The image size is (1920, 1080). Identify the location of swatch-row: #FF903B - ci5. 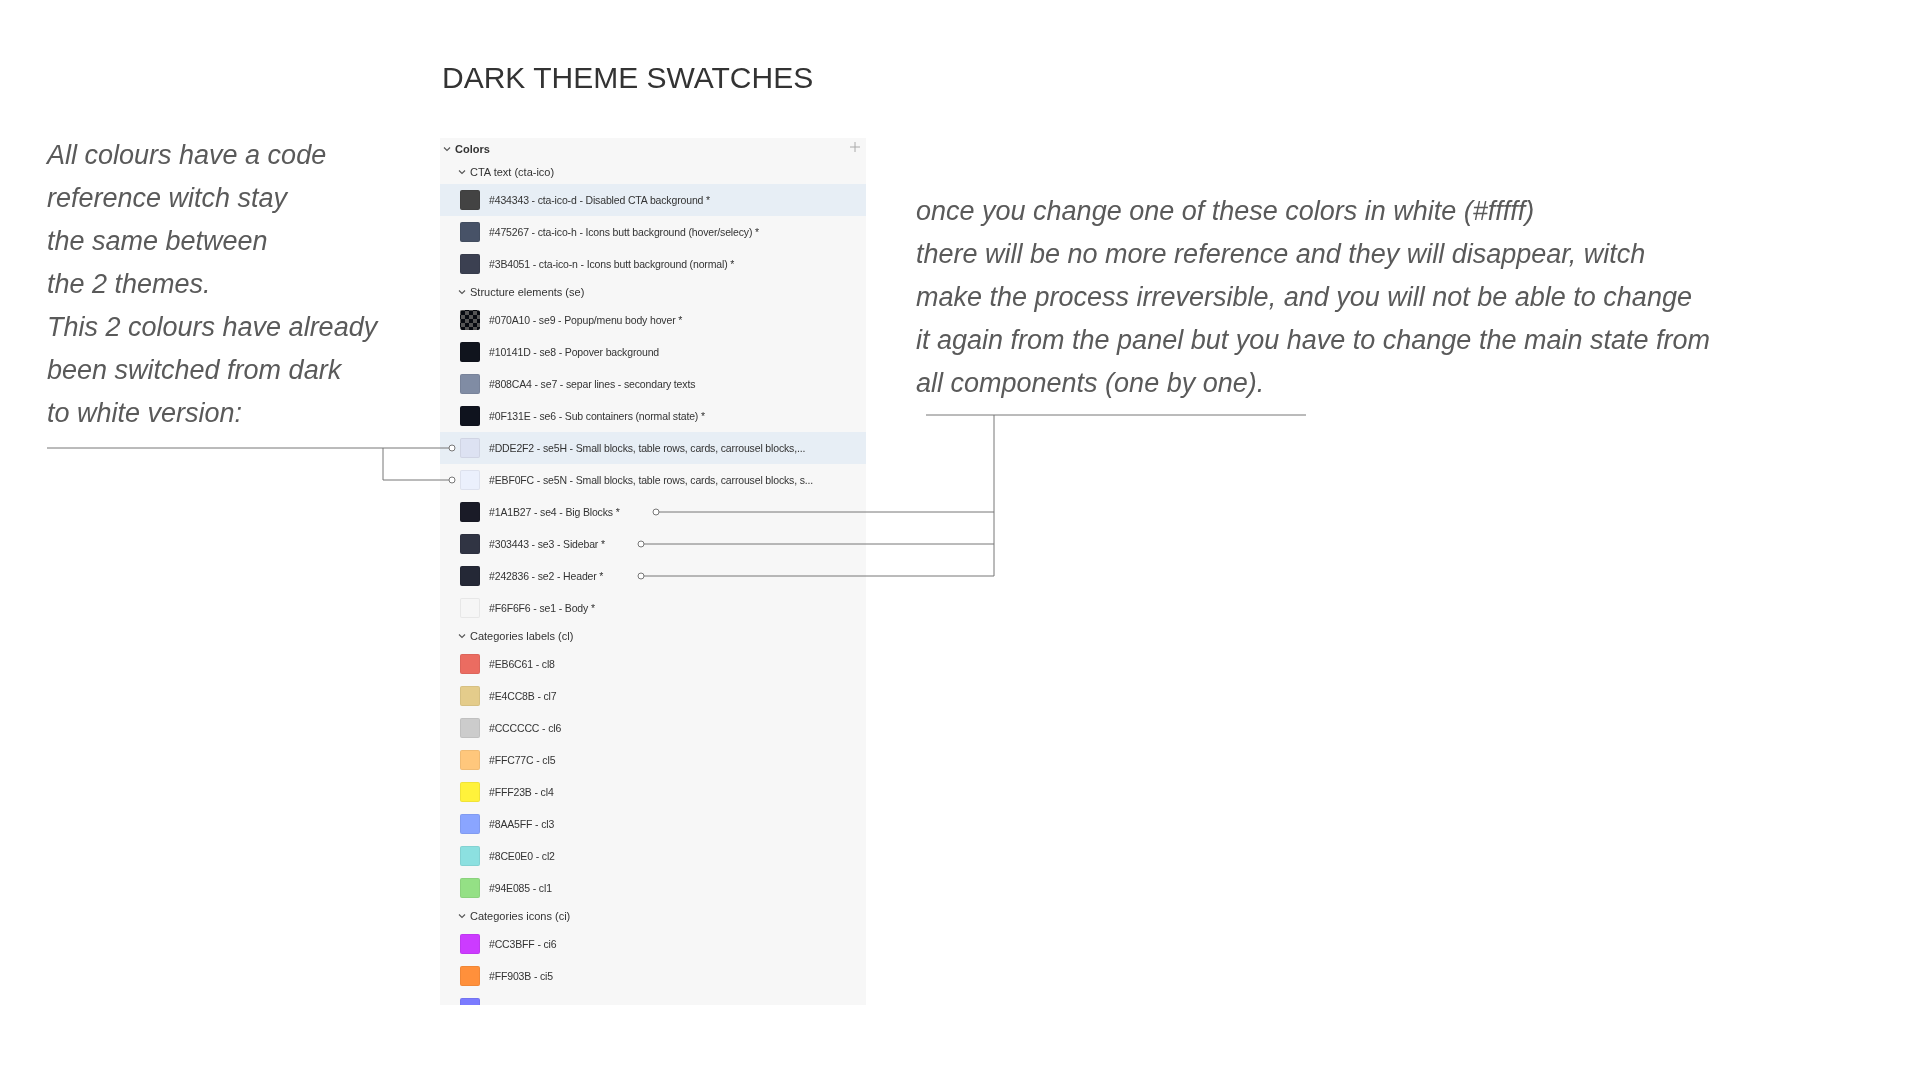
(653, 976).